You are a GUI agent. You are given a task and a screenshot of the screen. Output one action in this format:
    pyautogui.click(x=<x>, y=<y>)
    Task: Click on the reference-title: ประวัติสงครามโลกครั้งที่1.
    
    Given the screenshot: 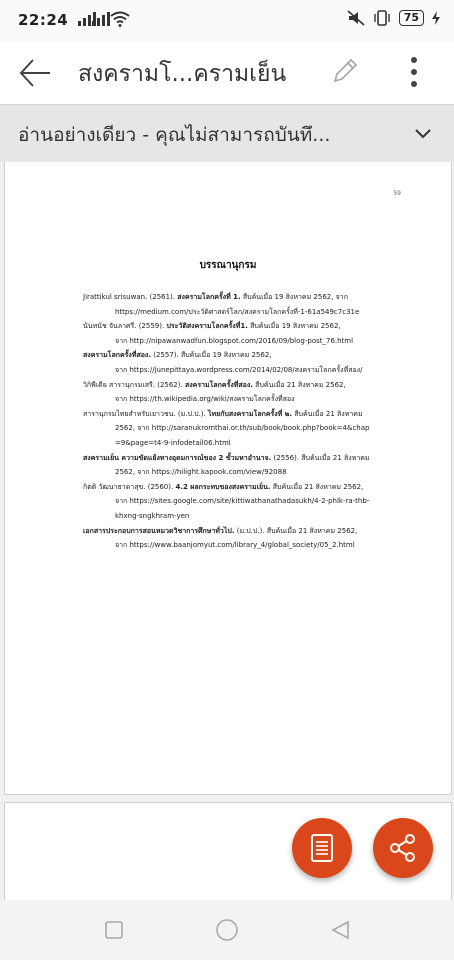 What is the action you would take?
    pyautogui.click(x=207, y=326)
    